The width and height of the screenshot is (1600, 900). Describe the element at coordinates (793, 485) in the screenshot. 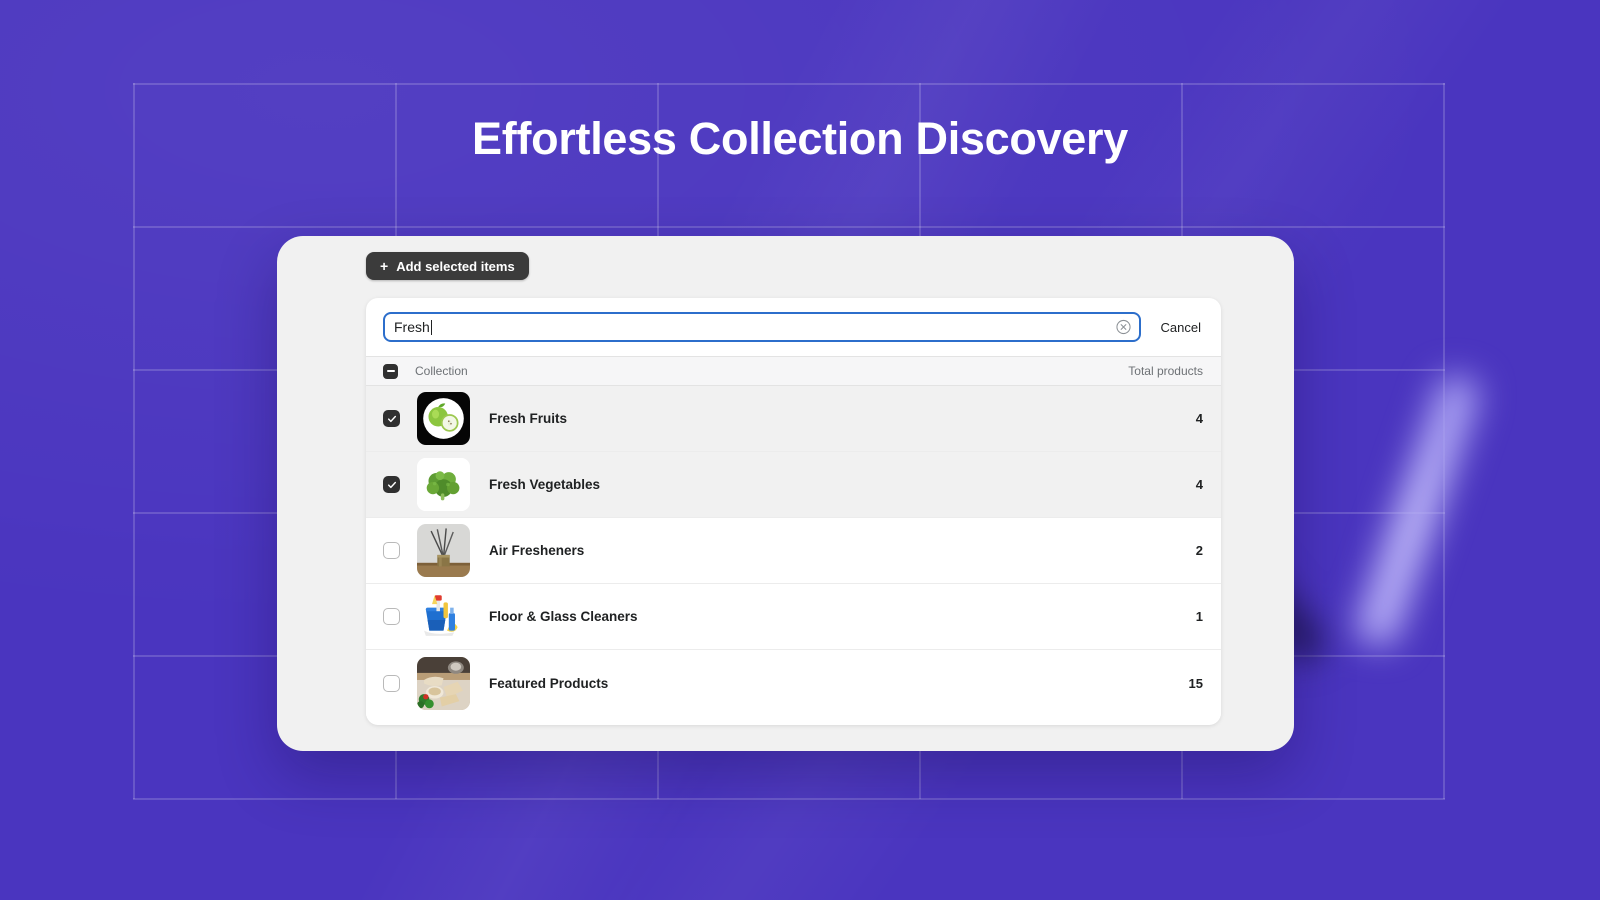

I see `table-row: Fresh Vegetables 4` at that location.